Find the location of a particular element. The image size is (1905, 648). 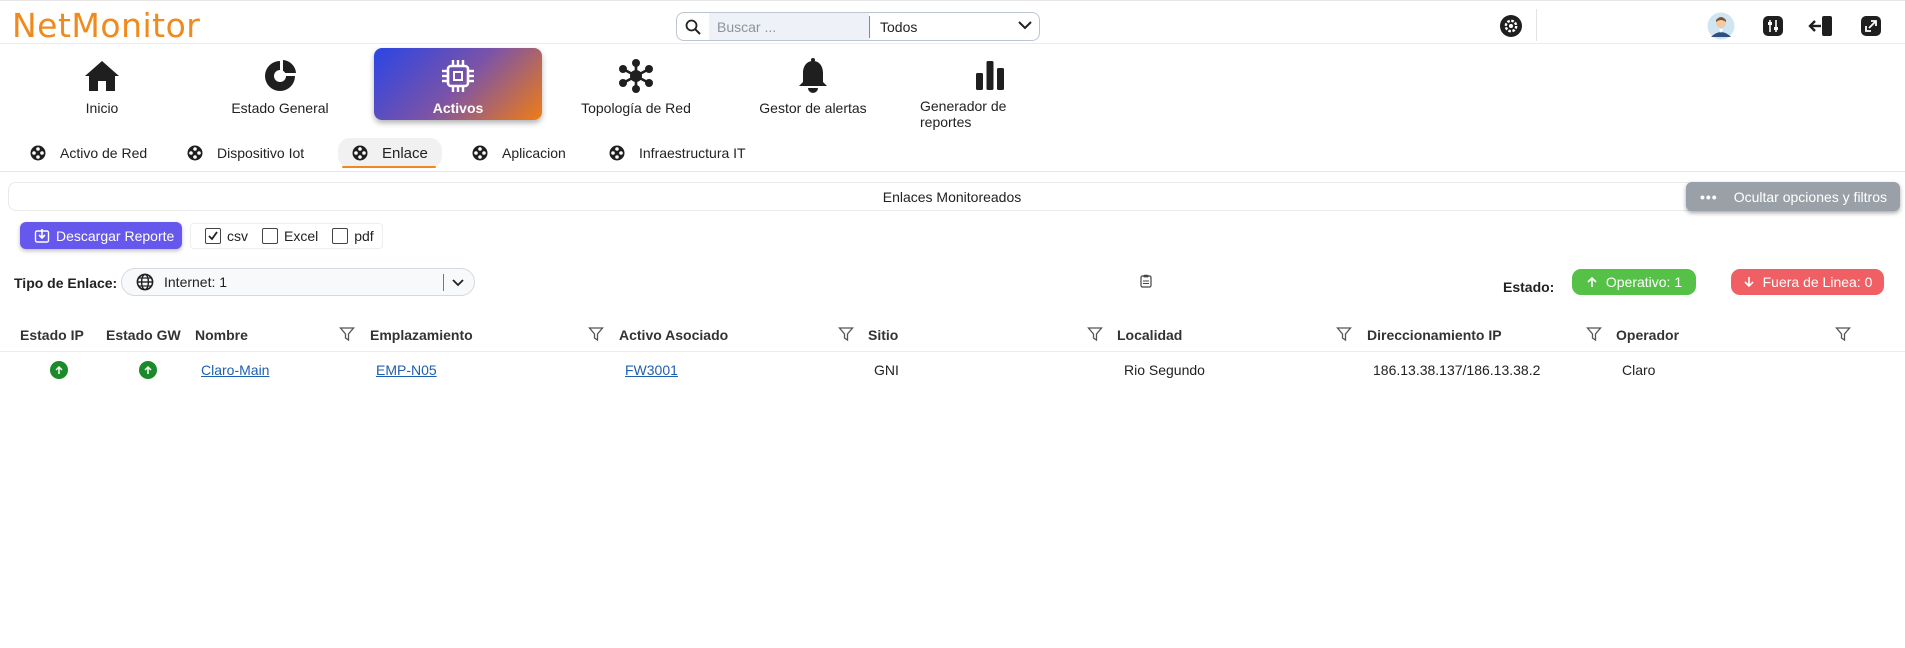

tab-infraestructura-it: Infraestructura IT is located at coordinates (677, 153).